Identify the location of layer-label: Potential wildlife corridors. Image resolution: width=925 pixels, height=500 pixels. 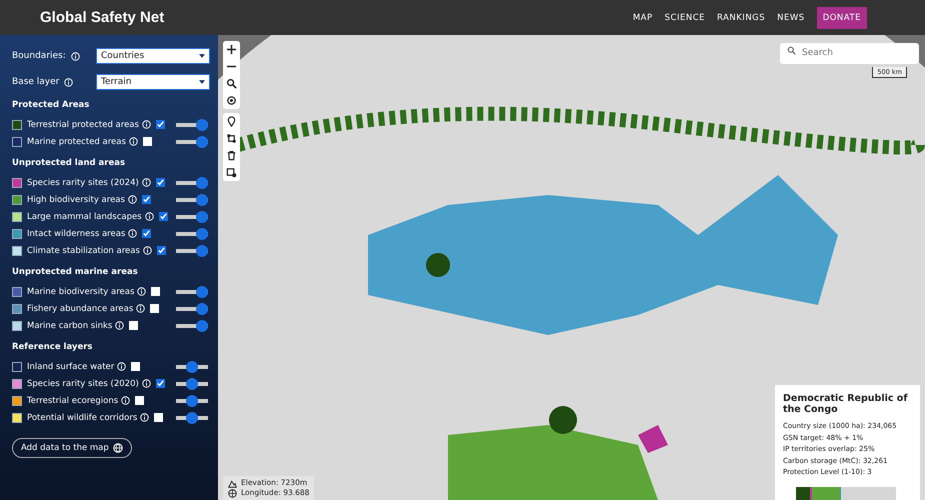
(82, 417).